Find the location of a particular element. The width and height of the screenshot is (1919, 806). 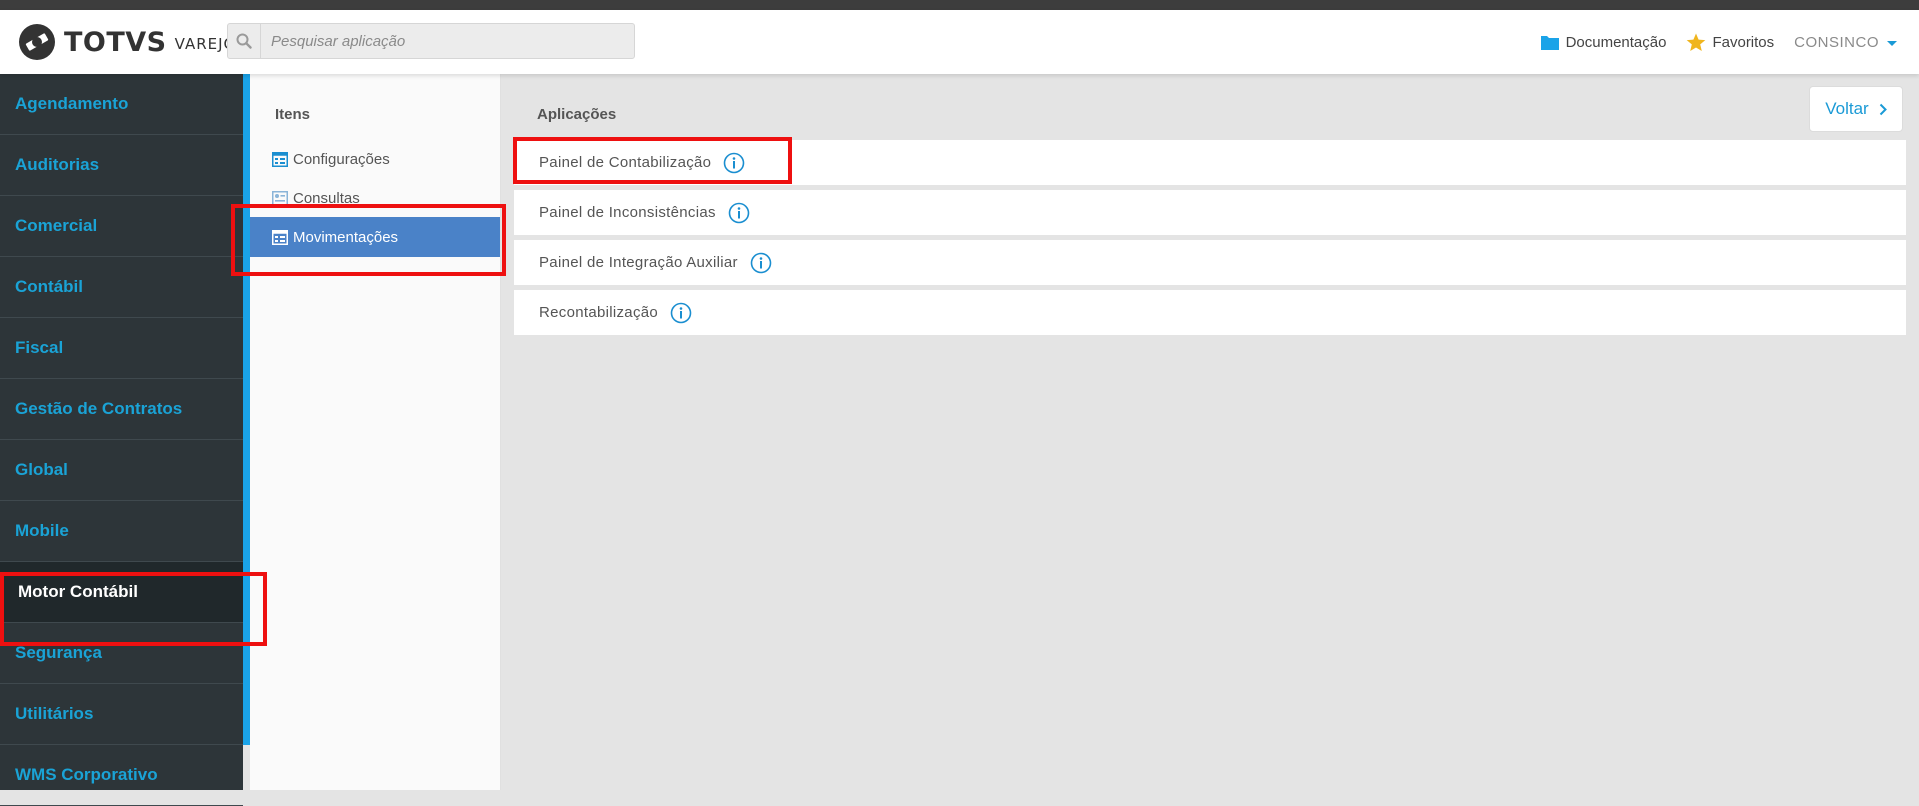

sidebar-item-label: Motor Contábil is located at coordinates (78, 591).